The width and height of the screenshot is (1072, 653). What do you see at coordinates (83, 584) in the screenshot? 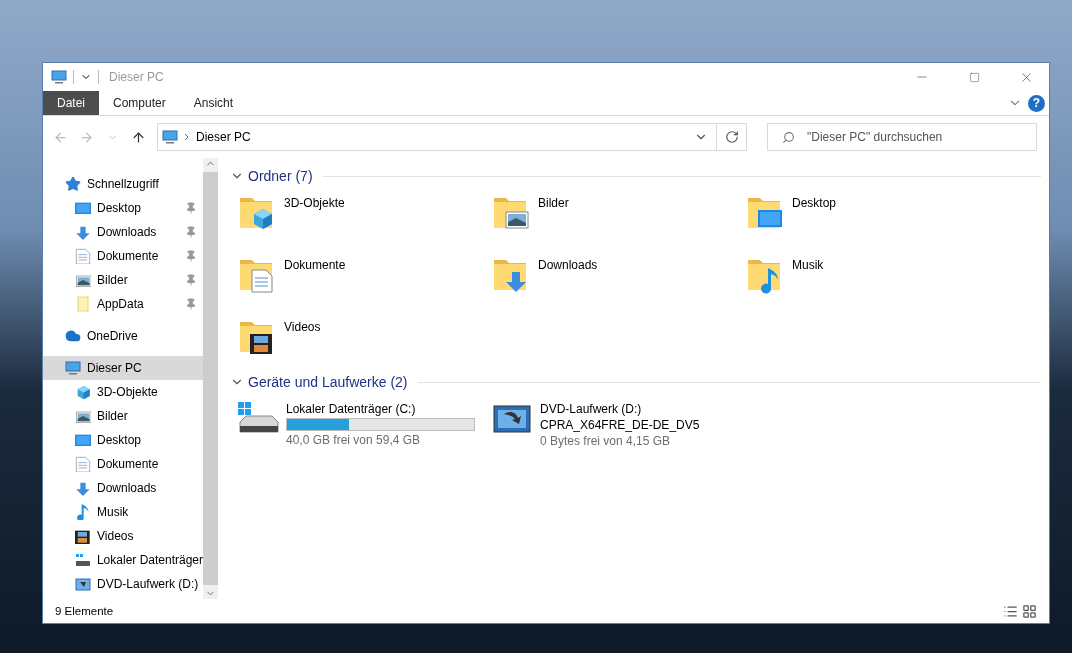
I see `dvd-drive-icon` at bounding box center [83, 584].